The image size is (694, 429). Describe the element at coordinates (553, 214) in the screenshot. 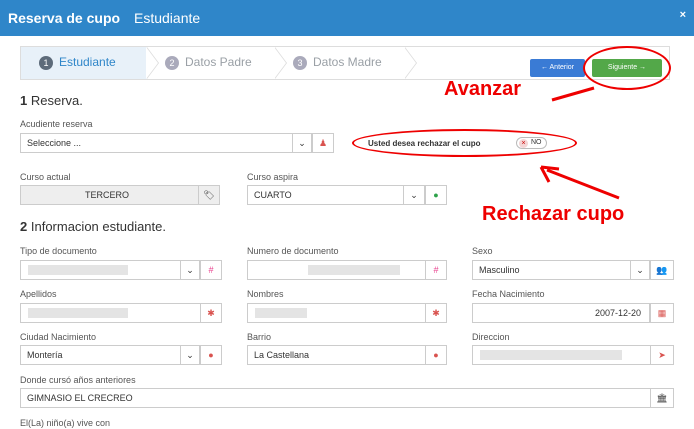

I see `rechazar-annotation: Rechazar cupo` at that location.